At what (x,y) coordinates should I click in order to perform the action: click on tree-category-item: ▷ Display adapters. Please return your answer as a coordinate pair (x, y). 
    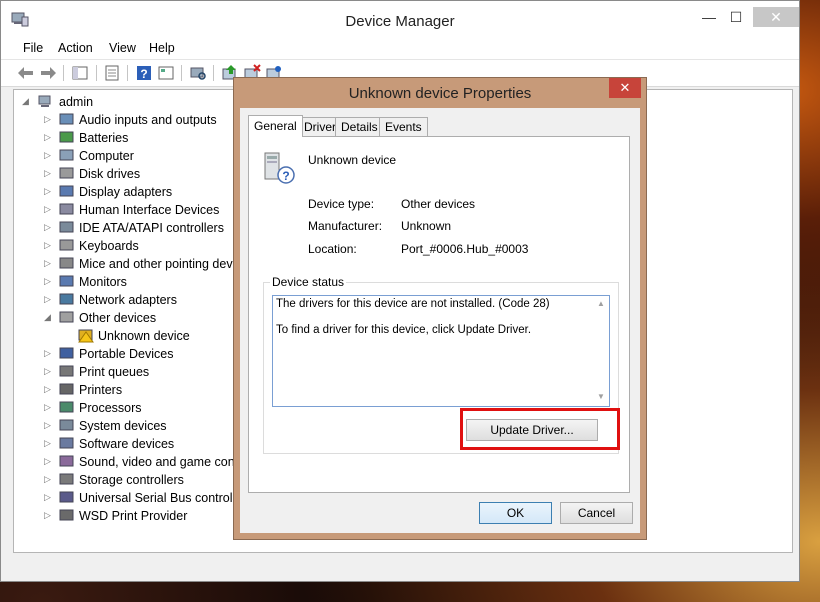
    Looking at the image, I should click on (129, 192).